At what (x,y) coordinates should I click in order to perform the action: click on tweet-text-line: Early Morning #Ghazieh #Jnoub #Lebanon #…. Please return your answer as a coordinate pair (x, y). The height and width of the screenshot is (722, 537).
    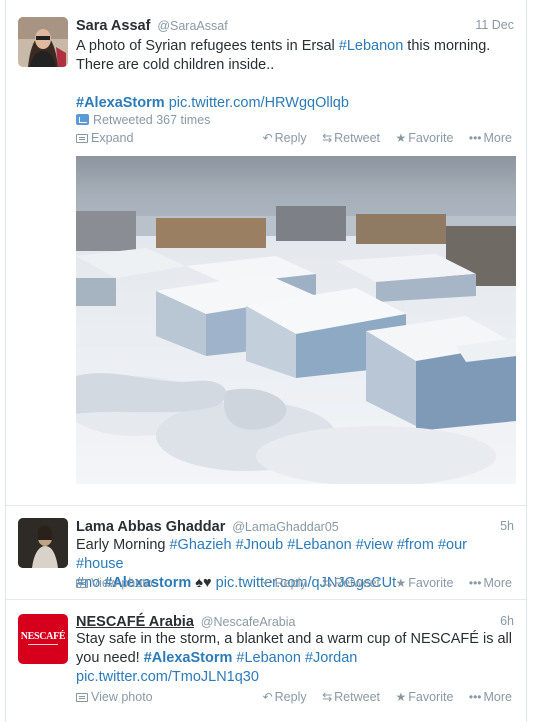
    Looking at the image, I should click on (294, 555).